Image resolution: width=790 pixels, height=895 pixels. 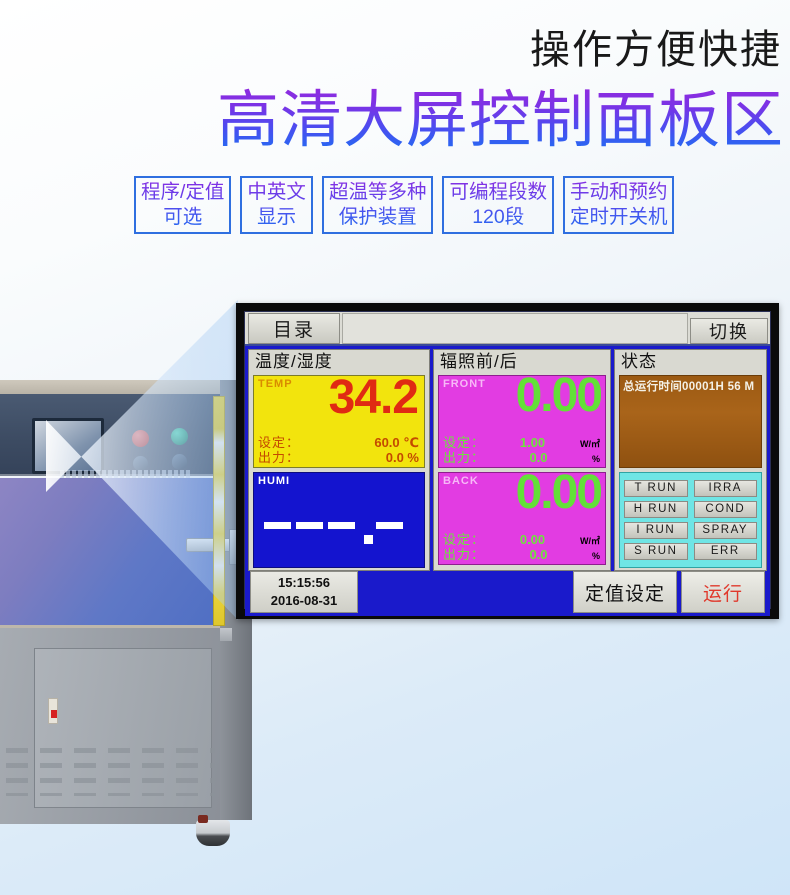 I want to click on hmi-top-bar: 目录 切换, so click(x=507, y=329).